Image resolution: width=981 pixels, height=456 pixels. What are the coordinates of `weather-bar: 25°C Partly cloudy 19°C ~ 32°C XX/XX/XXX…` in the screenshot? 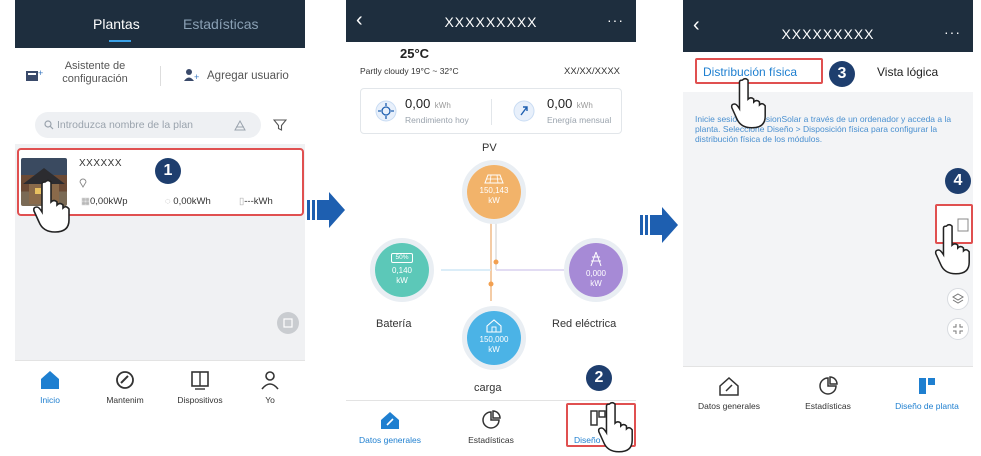 It's located at (491, 64).